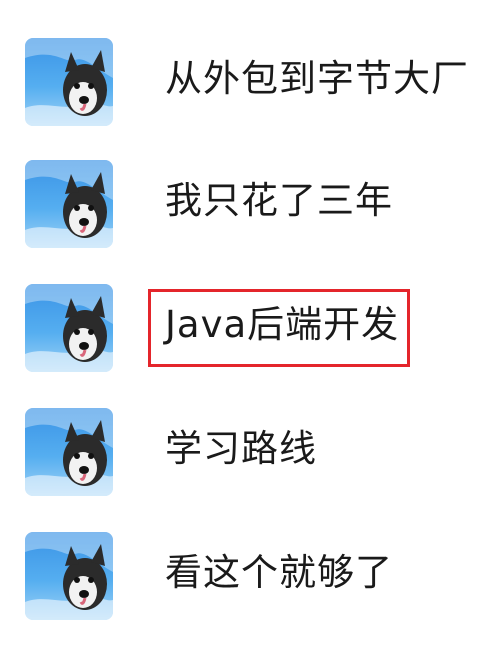 The width and height of the screenshot is (500, 654). I want to click on contact-name: 从外包到字节大厂, so click(317, 78).